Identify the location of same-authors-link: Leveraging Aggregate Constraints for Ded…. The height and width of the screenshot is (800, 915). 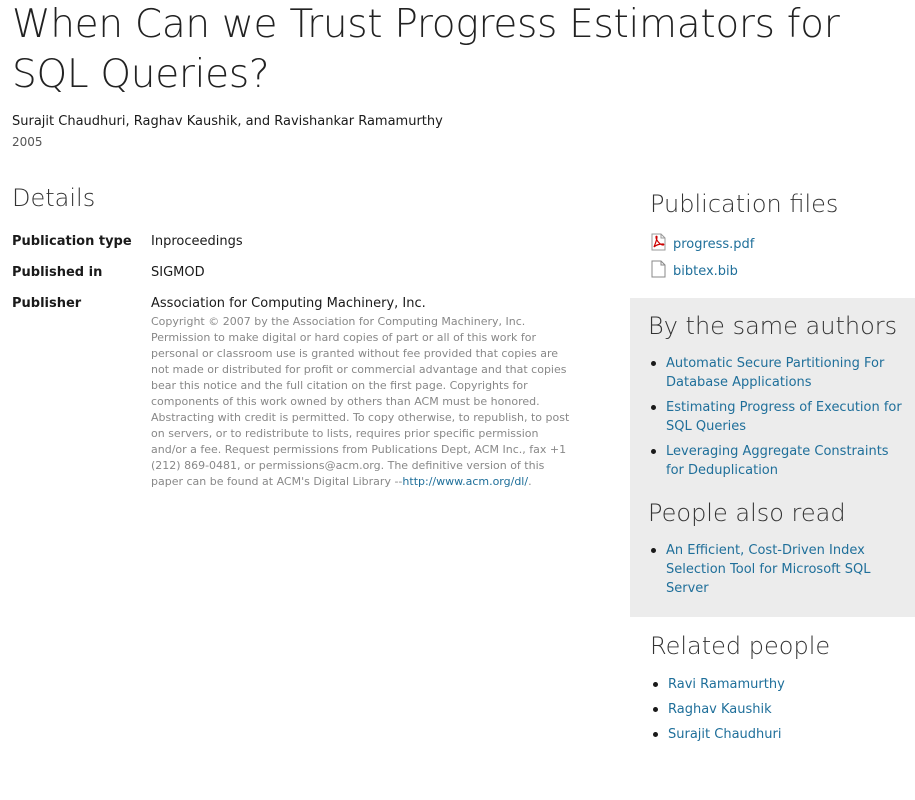
(777, 461).